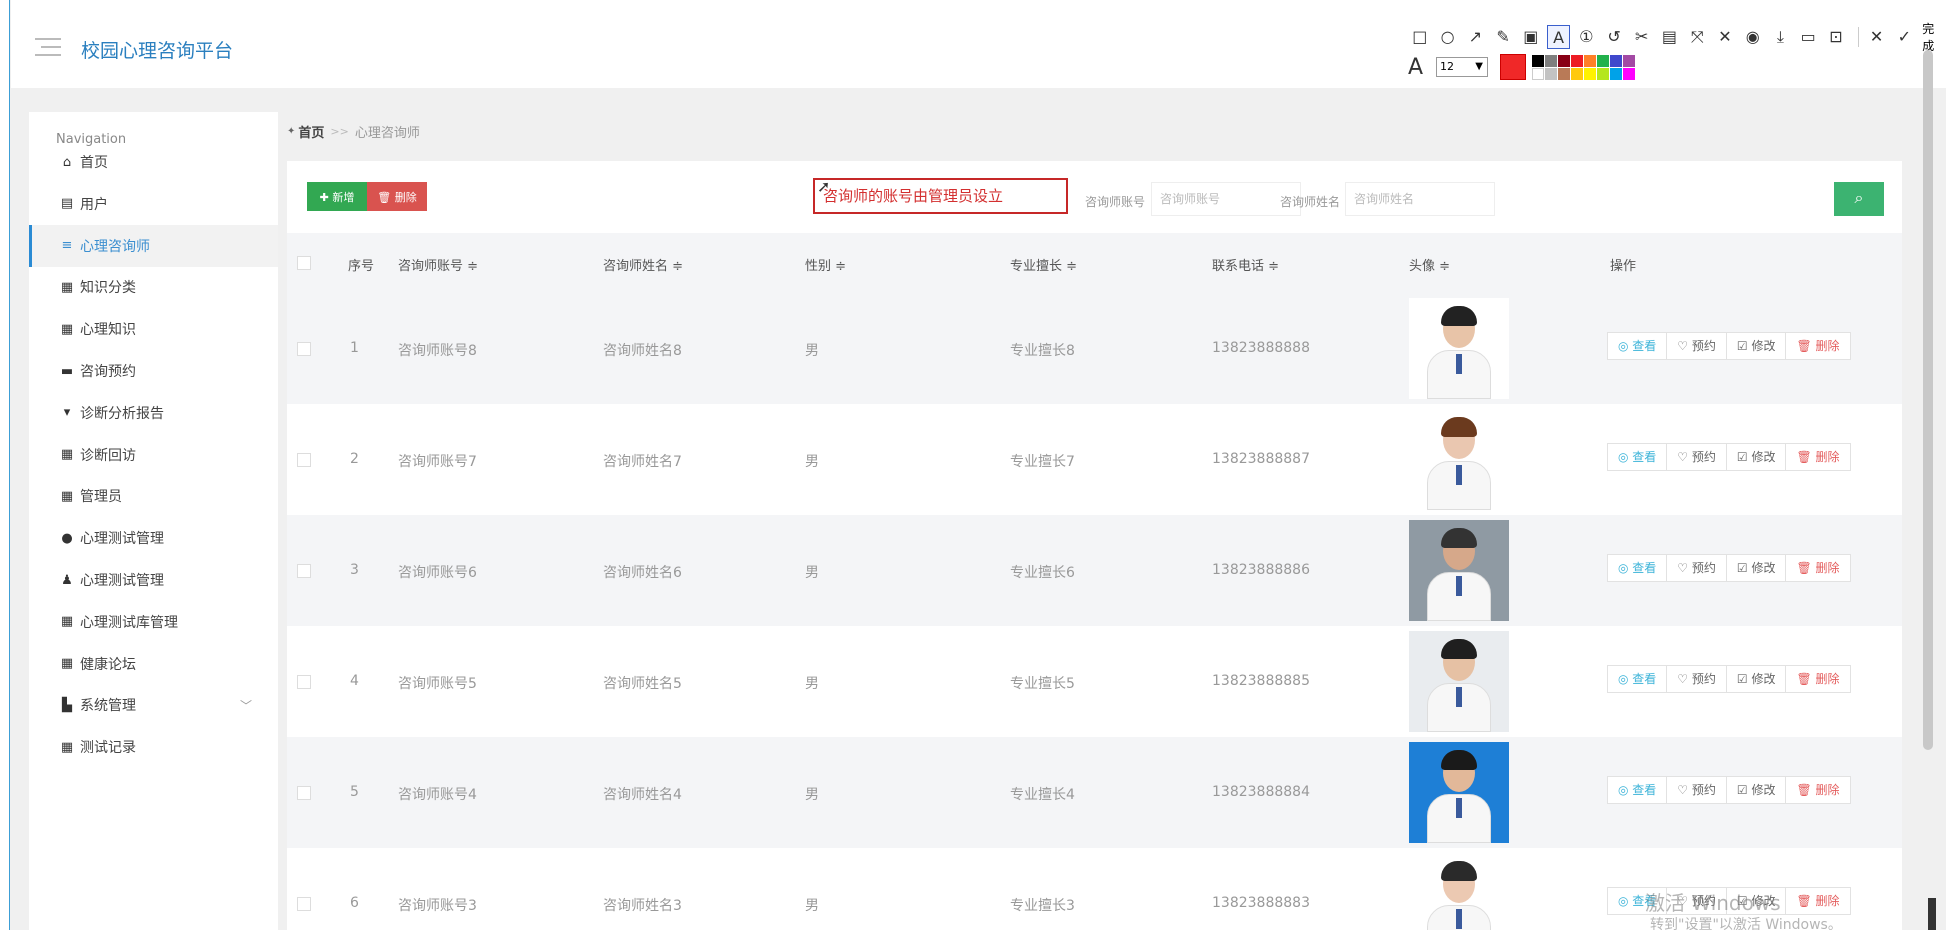 The width and height of the screenshot is (1946, 930). What do you see at coordinates (153, 705) in the screenshot?
I see `sidebar-item-13: ▙ 系统管理 ﹀` at bounding box center [153, 705].